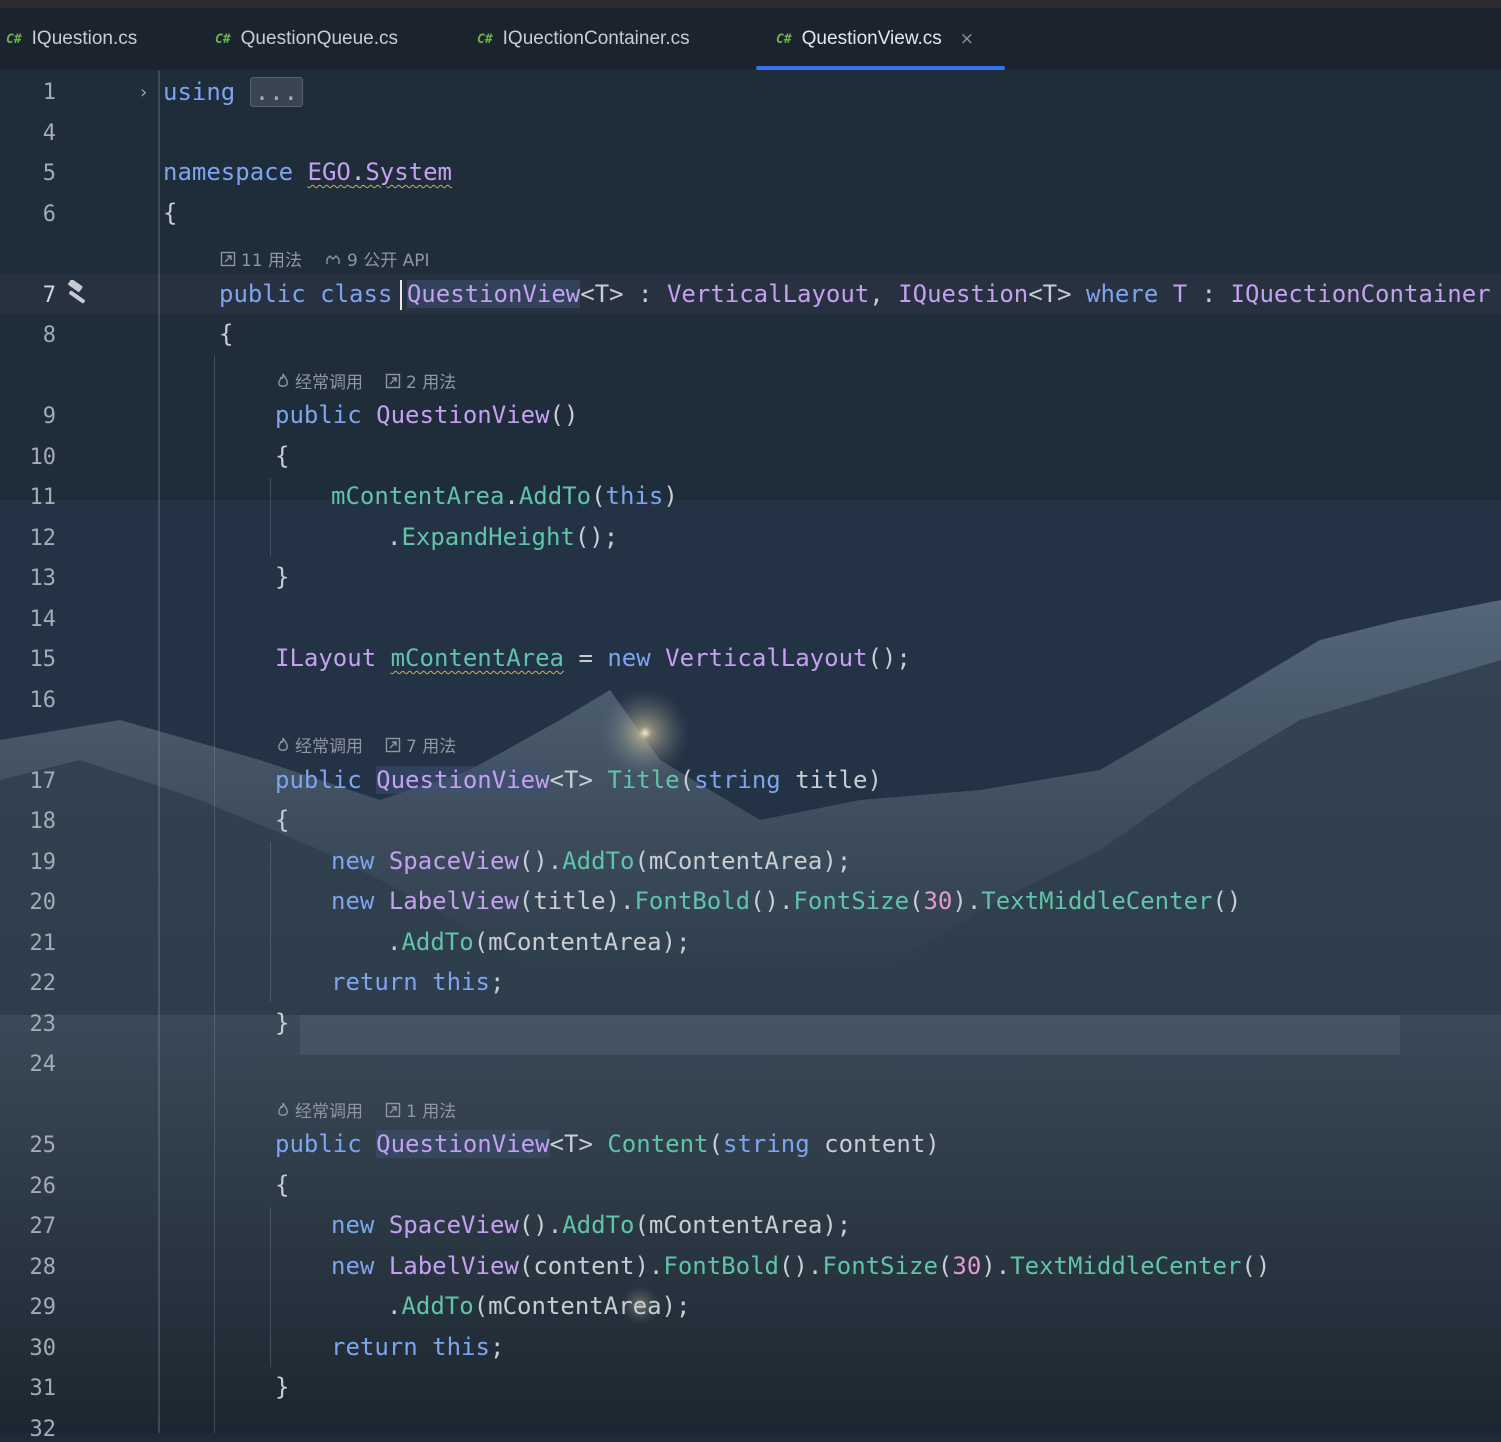  Describe the element at coordinates (417, 982) in the screenshot. I see `code-line-22: return this;` at that location.